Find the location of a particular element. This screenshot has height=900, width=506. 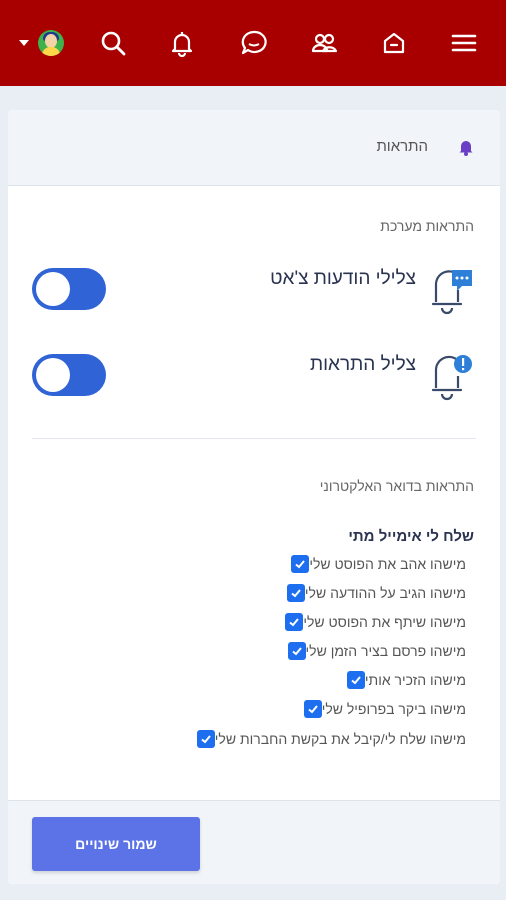

chat-bell-icon is located at coordinates (451, 292).